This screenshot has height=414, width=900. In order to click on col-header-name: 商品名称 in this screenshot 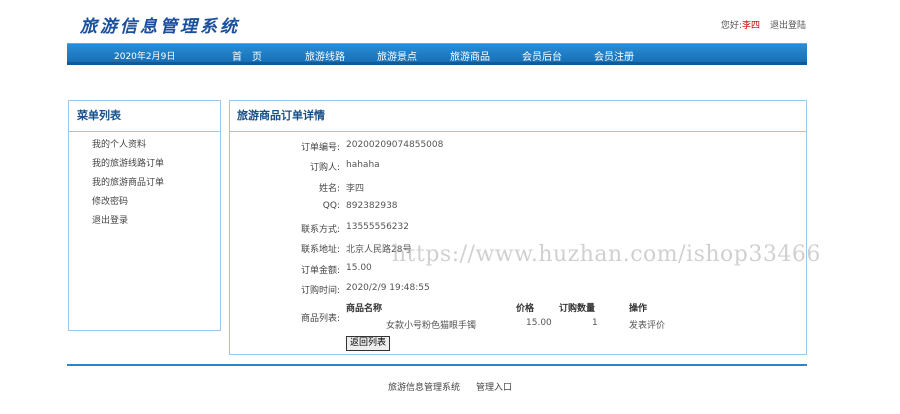, I will do `click(364, 309)`.